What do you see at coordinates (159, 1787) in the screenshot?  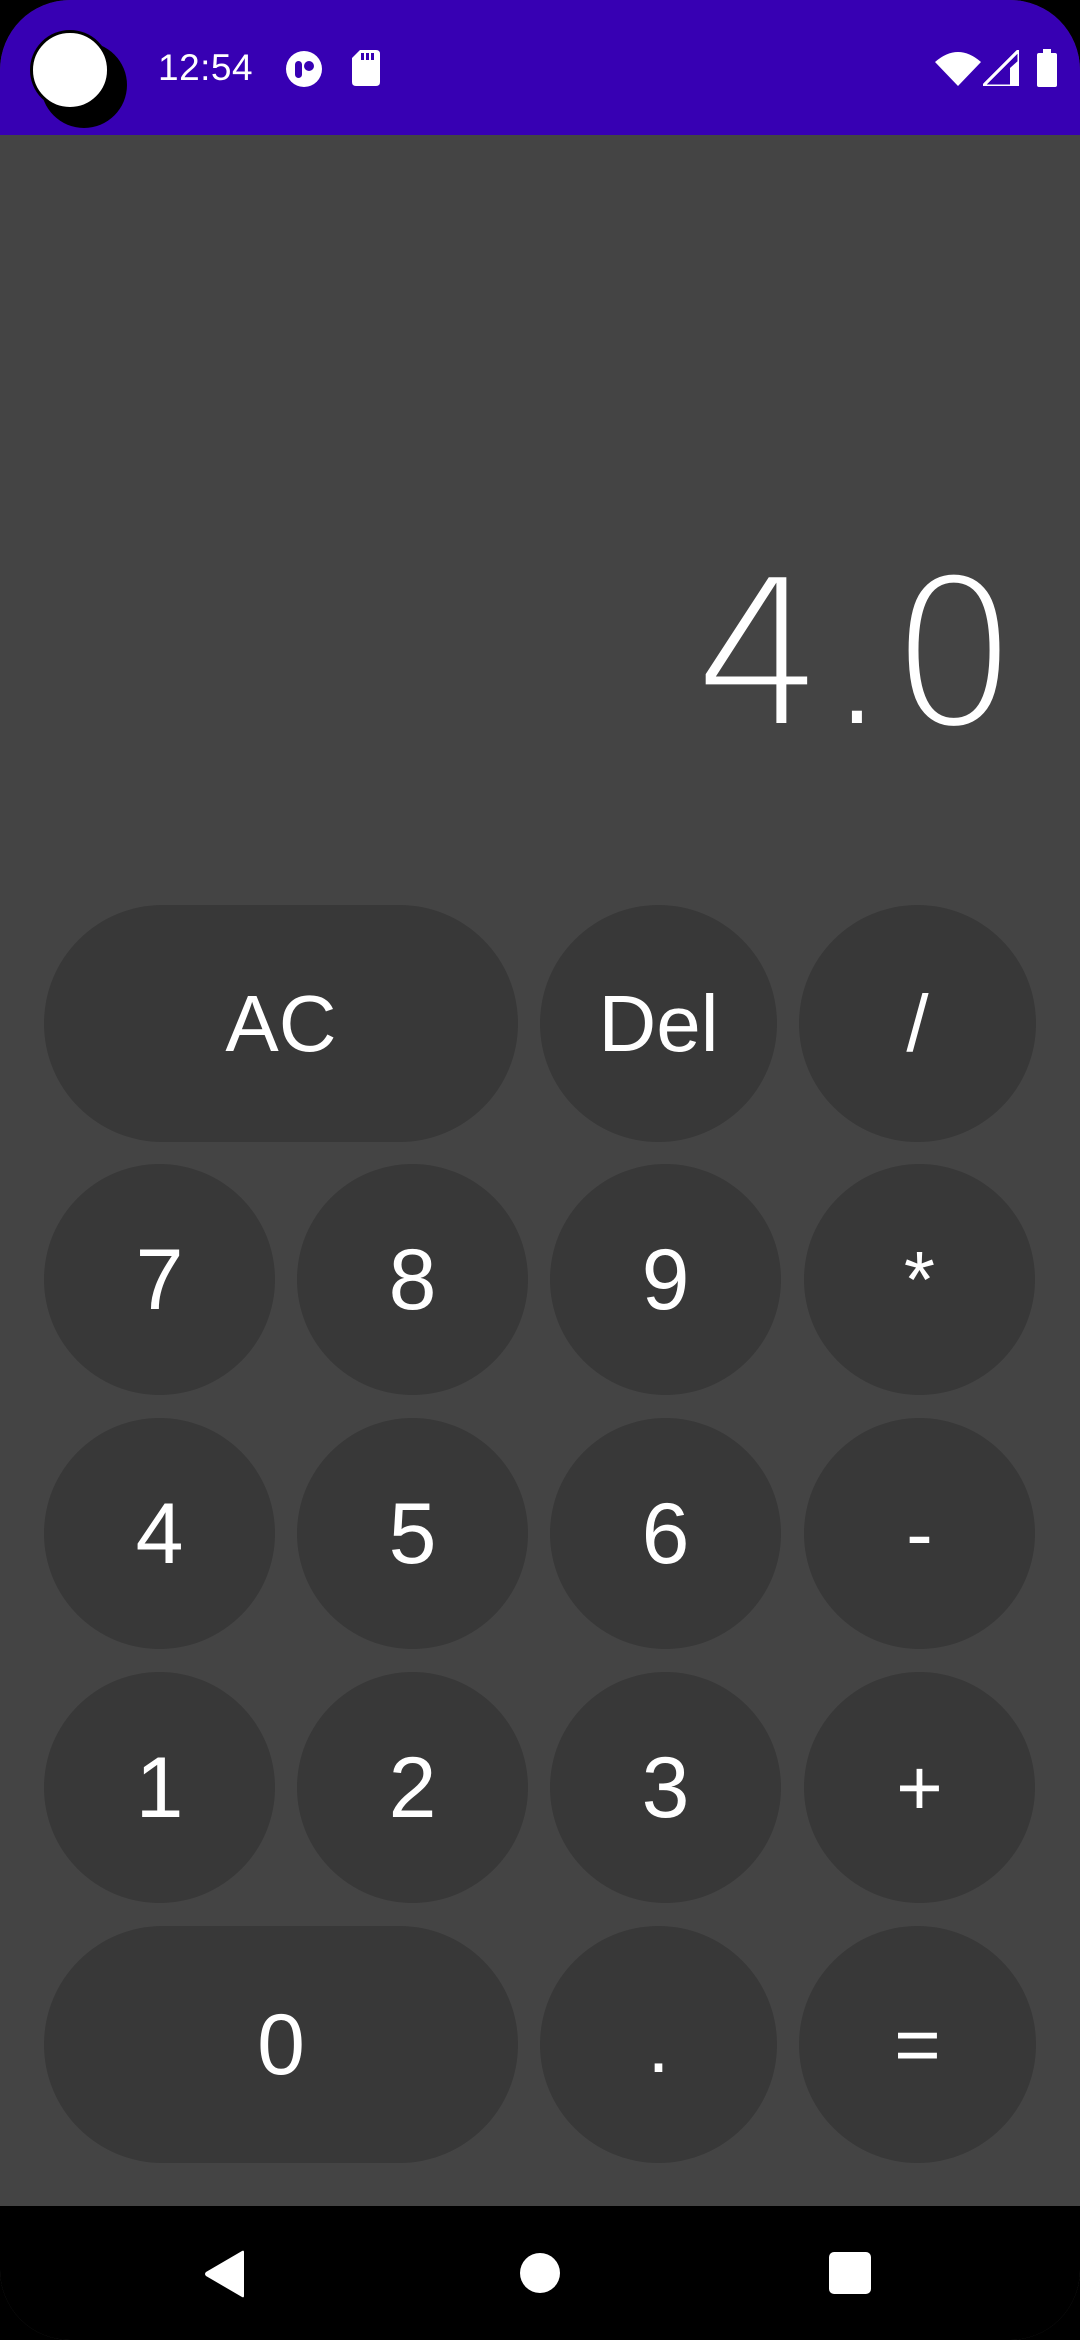 I see `digit-1-button: 1` at bounding box center [159, 1787].